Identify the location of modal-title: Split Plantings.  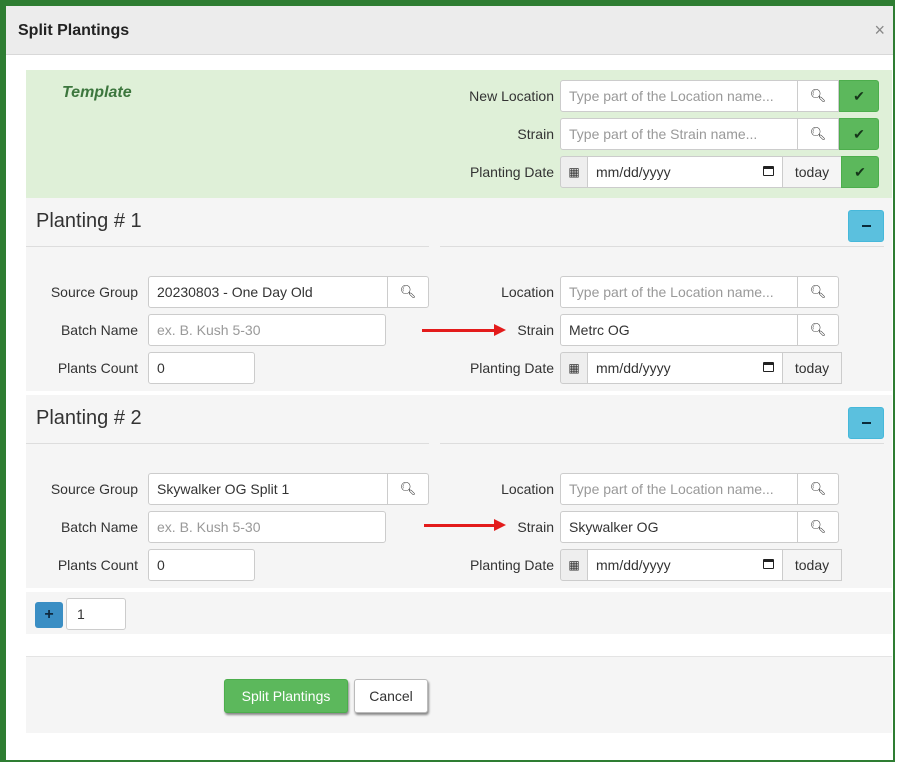
(74, 30).